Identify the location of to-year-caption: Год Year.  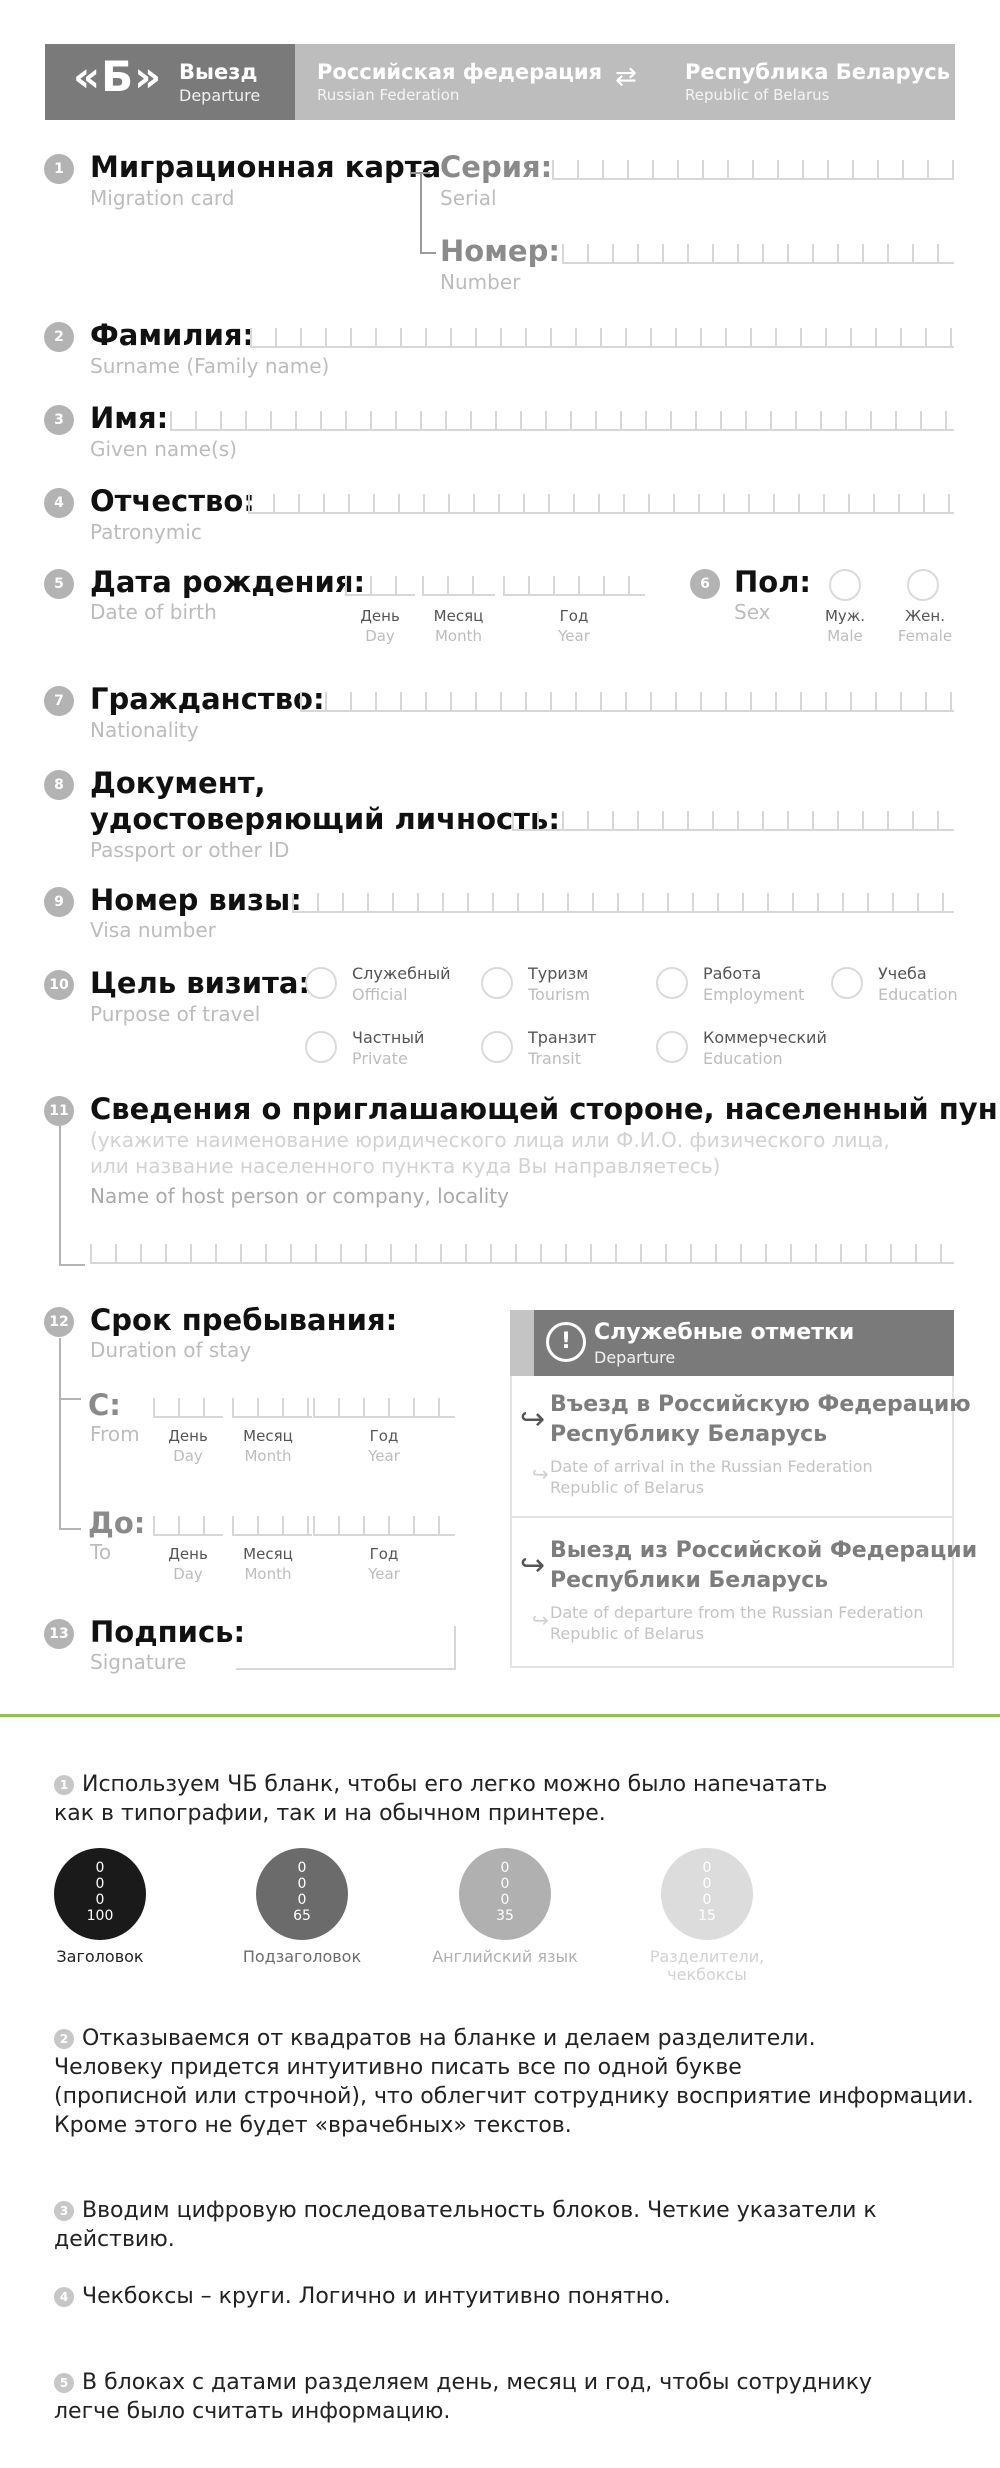
(384, 1564).